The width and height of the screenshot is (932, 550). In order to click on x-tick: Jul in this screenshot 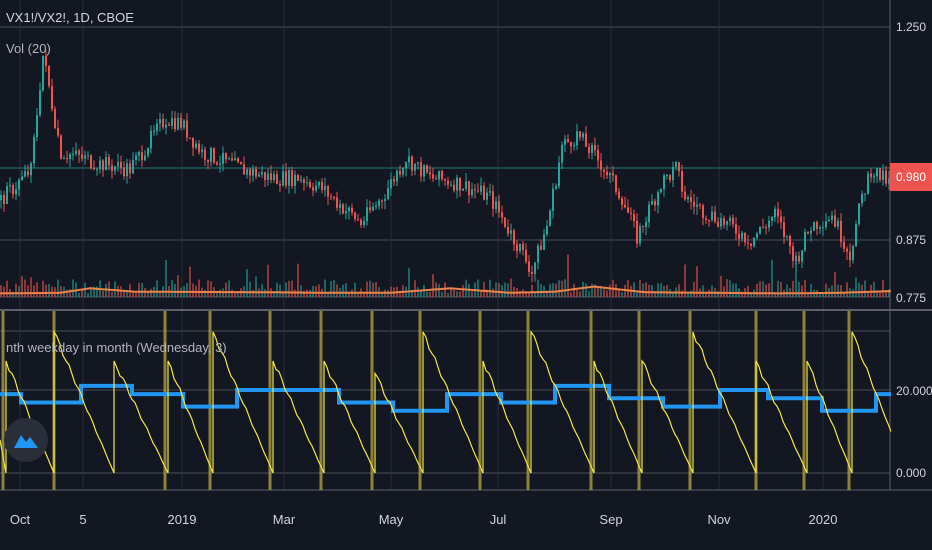, I will do `click(498, 519)`.